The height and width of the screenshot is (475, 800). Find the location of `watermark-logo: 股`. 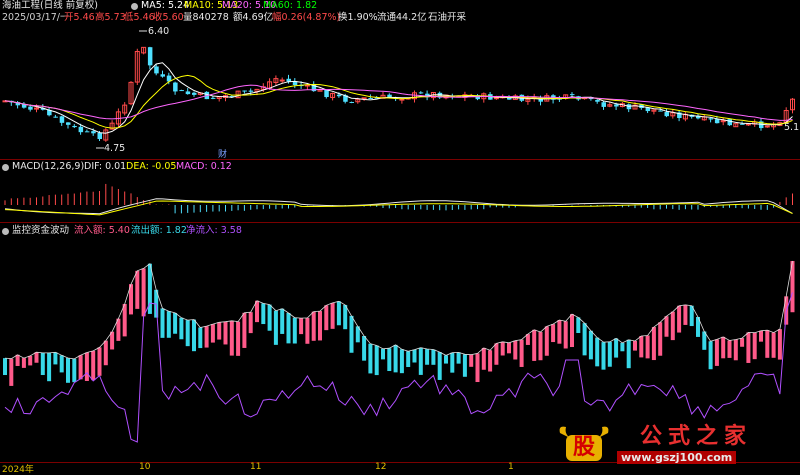

watermark-logo: 股 is located at coordinates (584, 444).